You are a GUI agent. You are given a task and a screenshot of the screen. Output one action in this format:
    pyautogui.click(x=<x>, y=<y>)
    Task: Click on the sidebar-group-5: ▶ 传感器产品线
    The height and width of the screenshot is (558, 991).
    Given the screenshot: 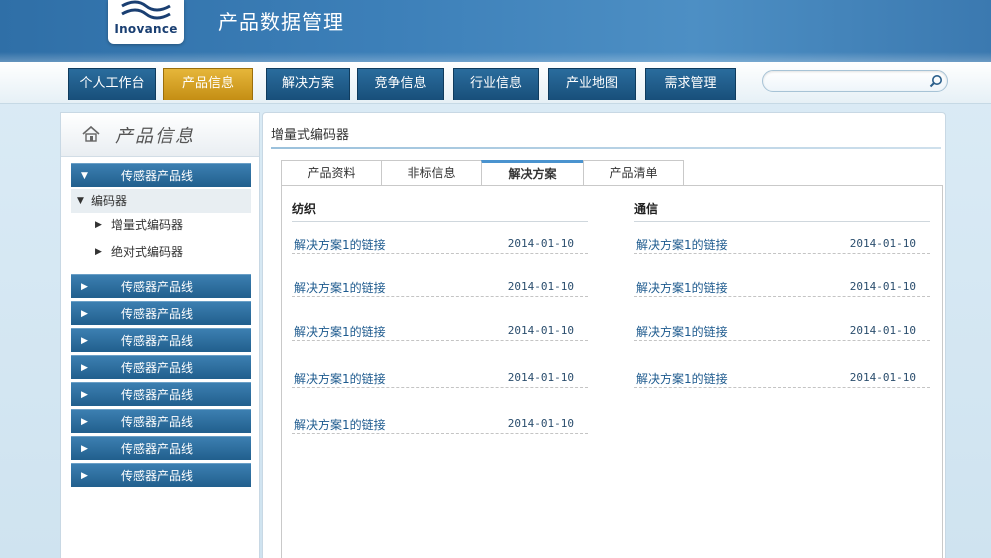 What is the action you would take?
    pyautogui.click(x=161, y=367)
    